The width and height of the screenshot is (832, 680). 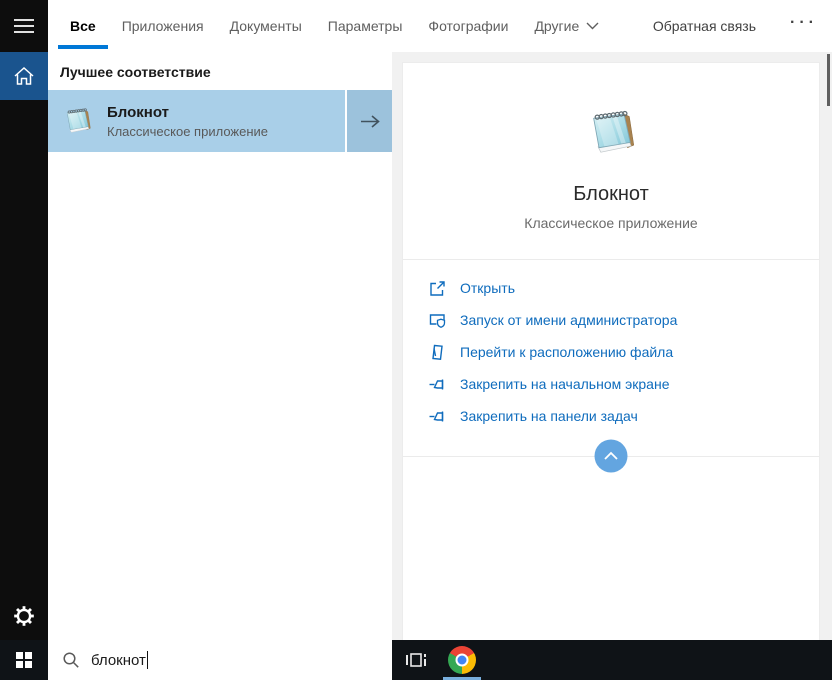 I want to click on result-item-notepad: Блокнот Классическое приложение, so click(x=220, y=121).